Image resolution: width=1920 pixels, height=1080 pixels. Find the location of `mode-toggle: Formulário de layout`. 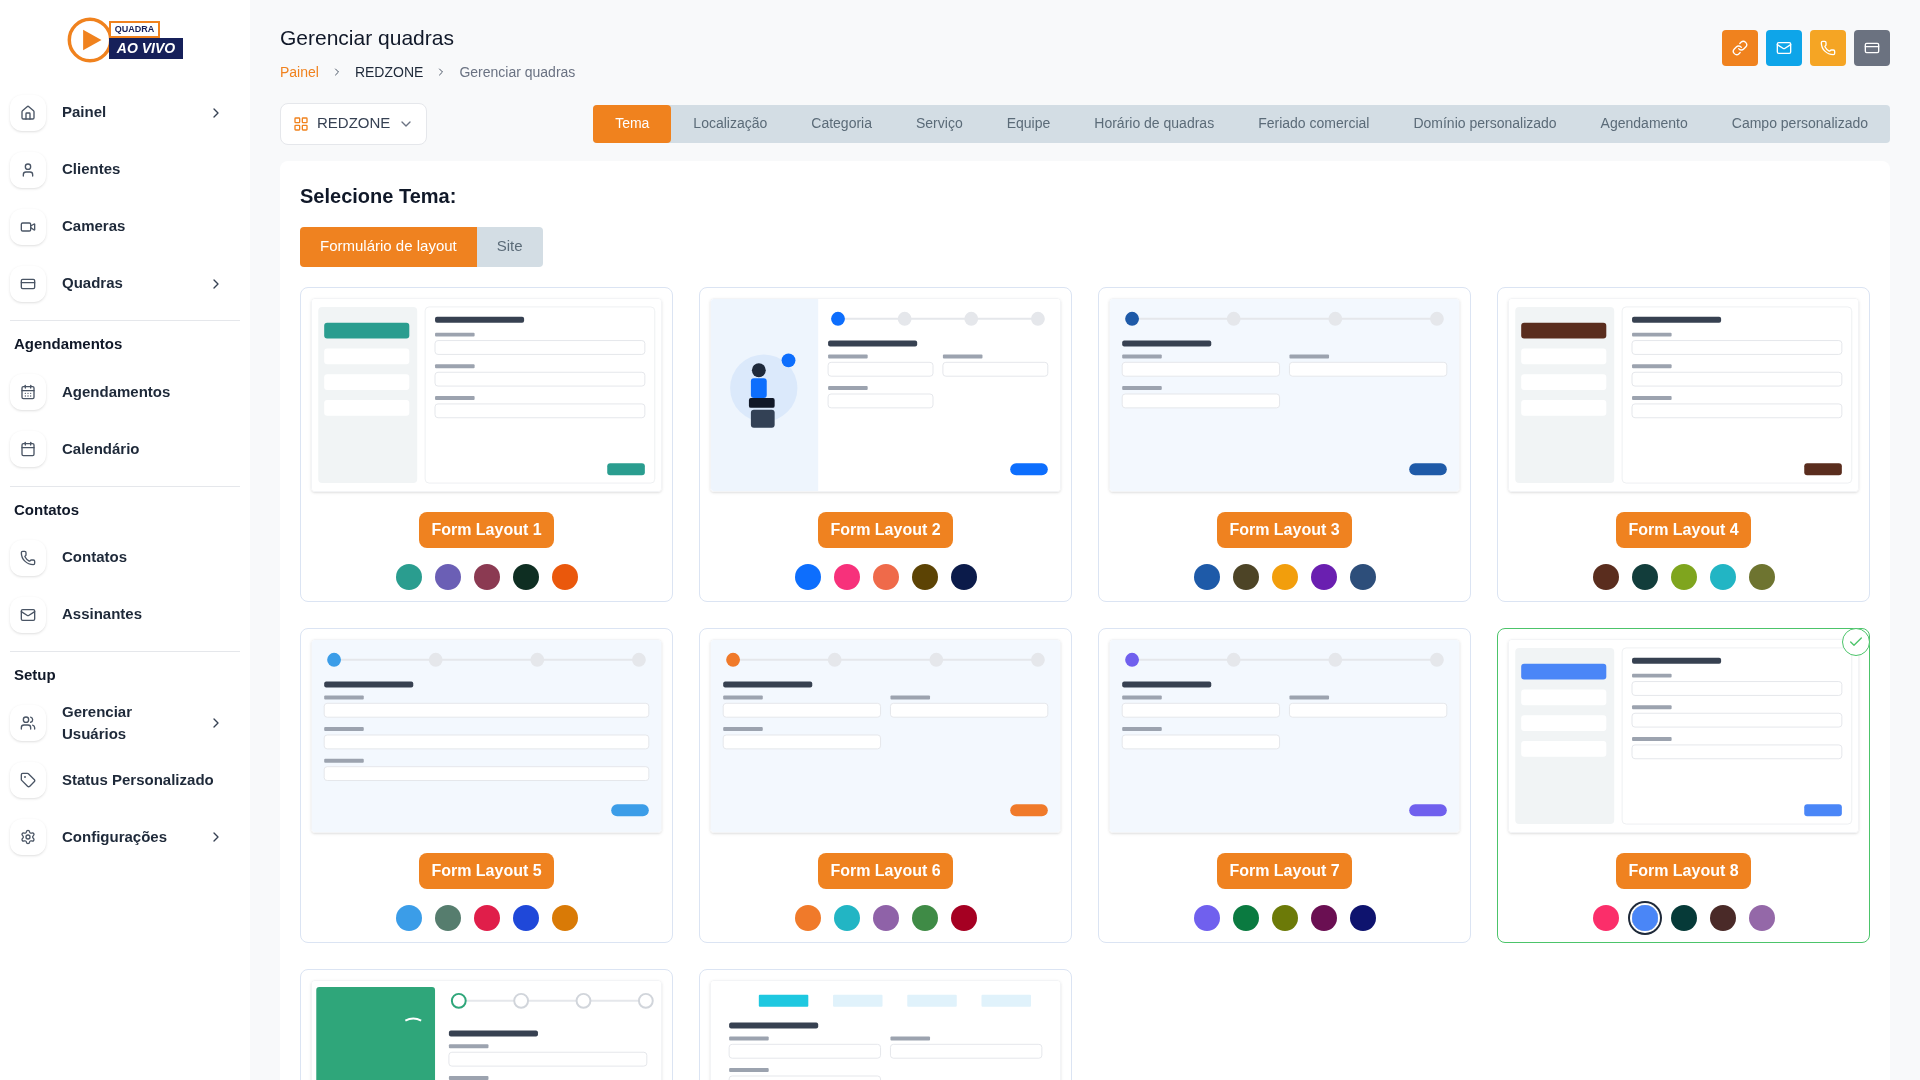

mode-toggle: Formulário de layout is located at coordinates (388, 246).